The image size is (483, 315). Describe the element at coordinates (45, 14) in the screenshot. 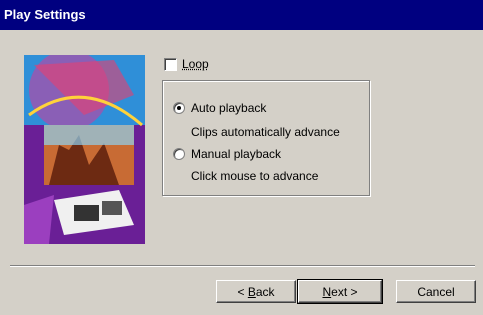

I see `window-title: Play Settings` at that location.